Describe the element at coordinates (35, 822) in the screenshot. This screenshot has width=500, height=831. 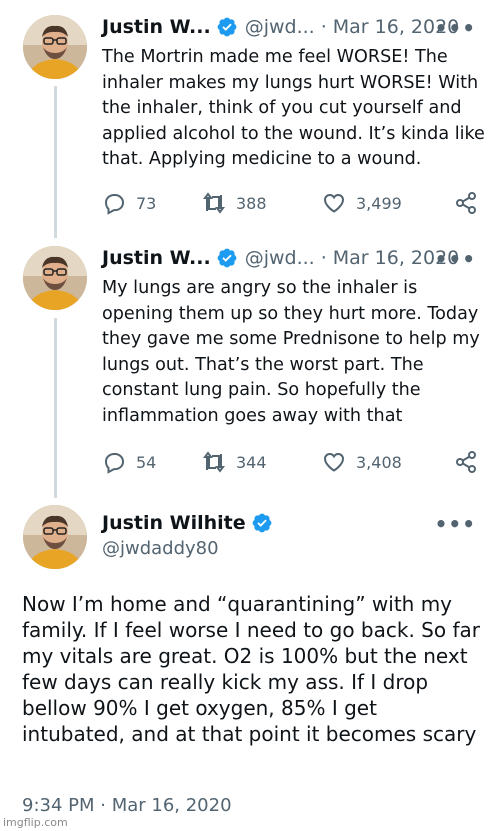
I see `watermark: imgflip.com` at that location.